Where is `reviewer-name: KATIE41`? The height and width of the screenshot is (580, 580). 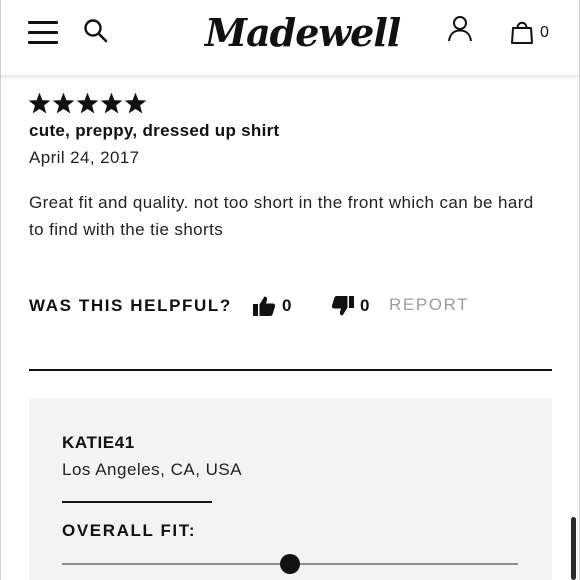 reviewer-name: KATIE41 is located at coordinates (98, 442).